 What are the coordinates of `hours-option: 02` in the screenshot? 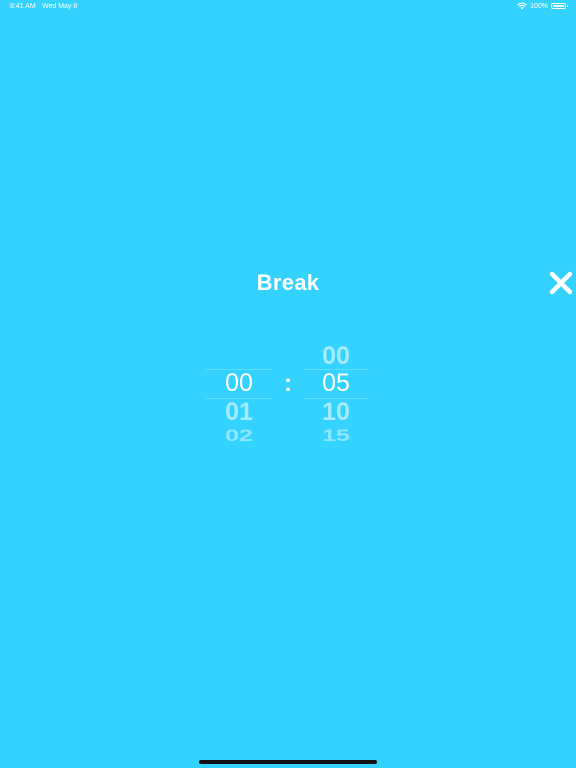 It's located at (239, 436).